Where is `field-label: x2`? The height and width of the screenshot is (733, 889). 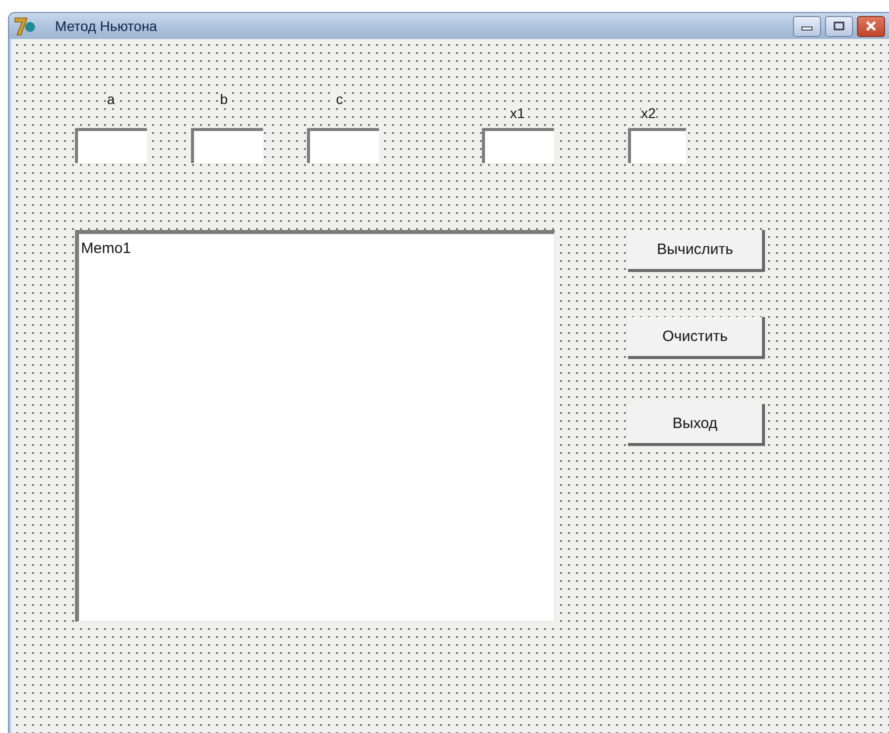
field-label: x2 is located at coordinates (648, 113).